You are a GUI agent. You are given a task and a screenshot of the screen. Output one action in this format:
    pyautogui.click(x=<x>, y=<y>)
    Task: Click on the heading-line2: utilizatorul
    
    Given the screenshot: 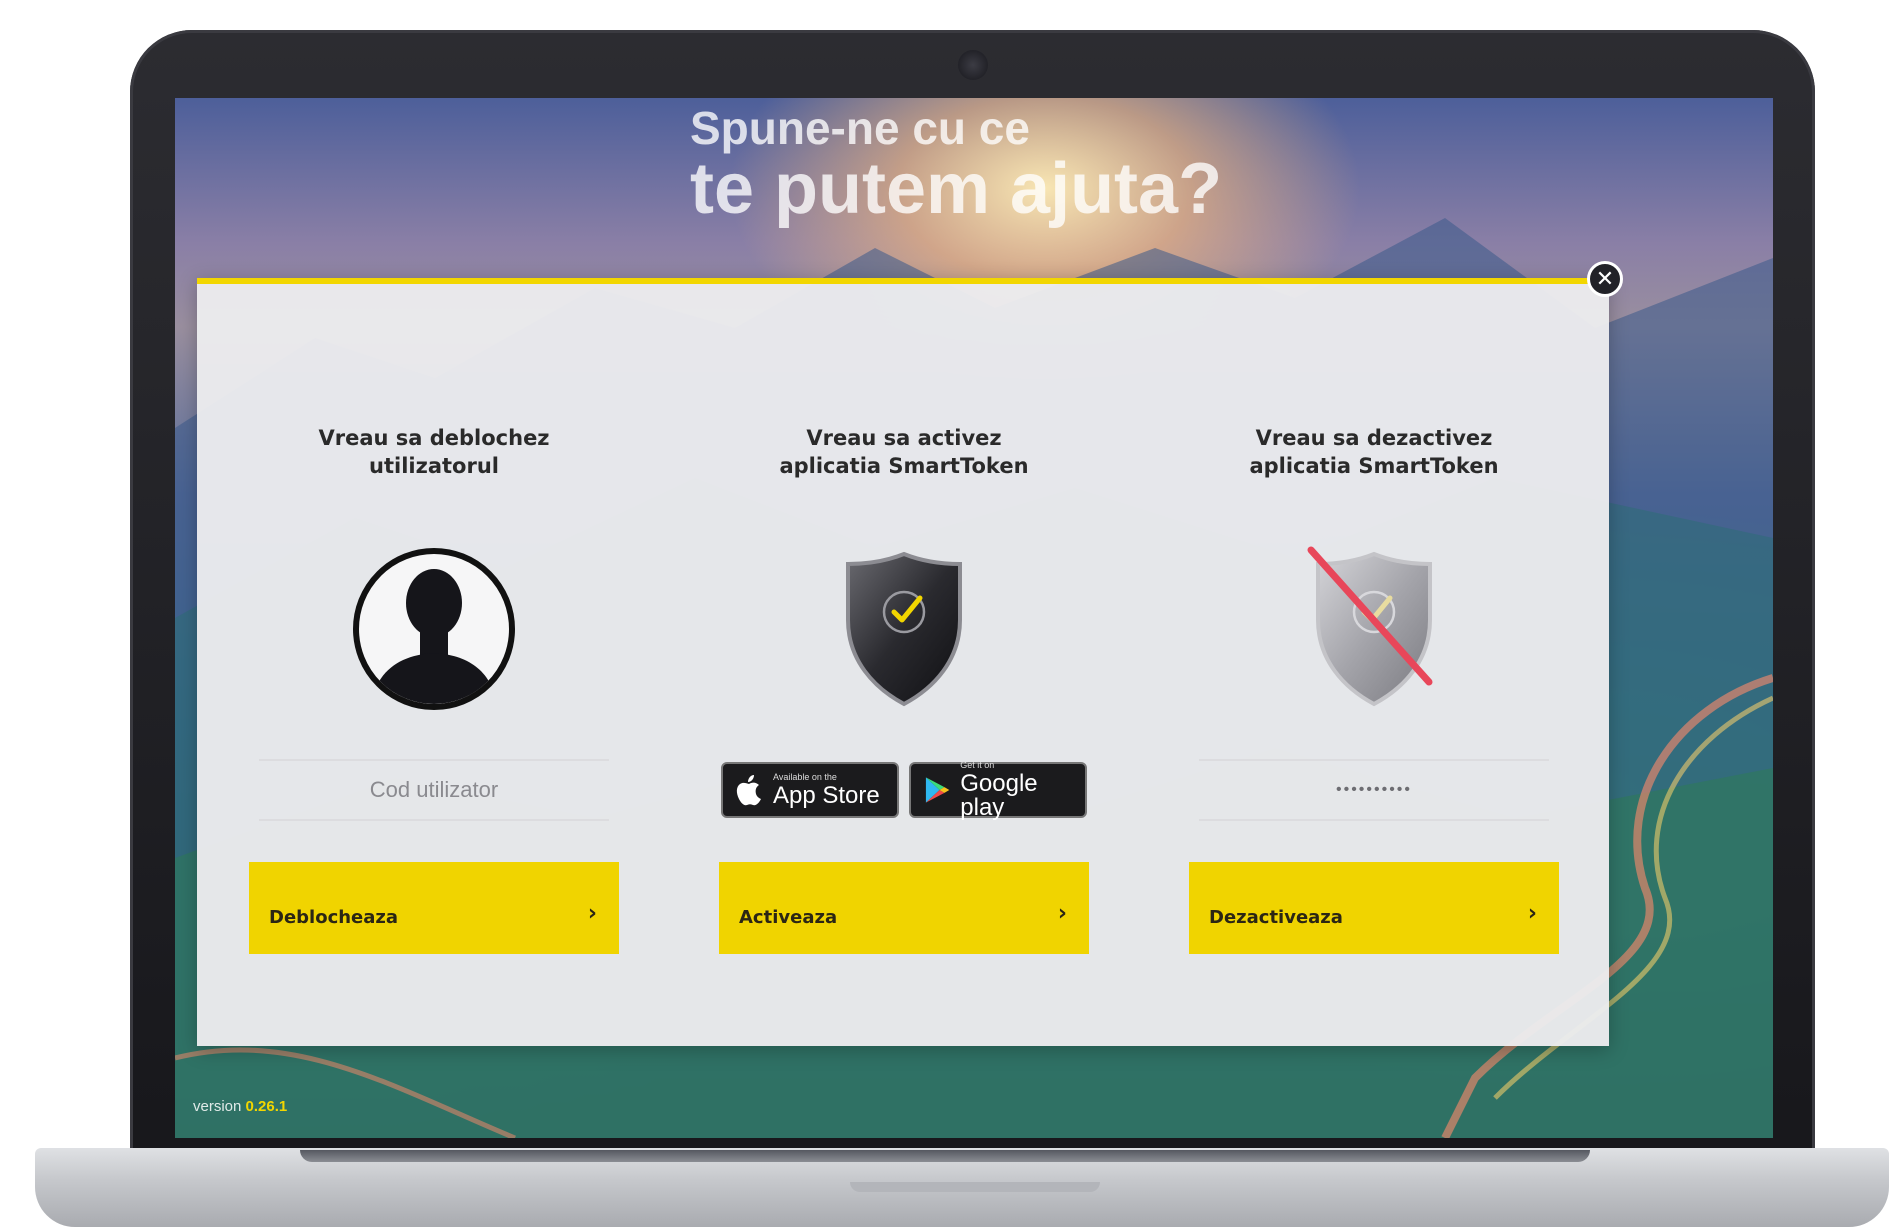 What is the action you would take?
    pyautogui.click(x=434, y=466)
    